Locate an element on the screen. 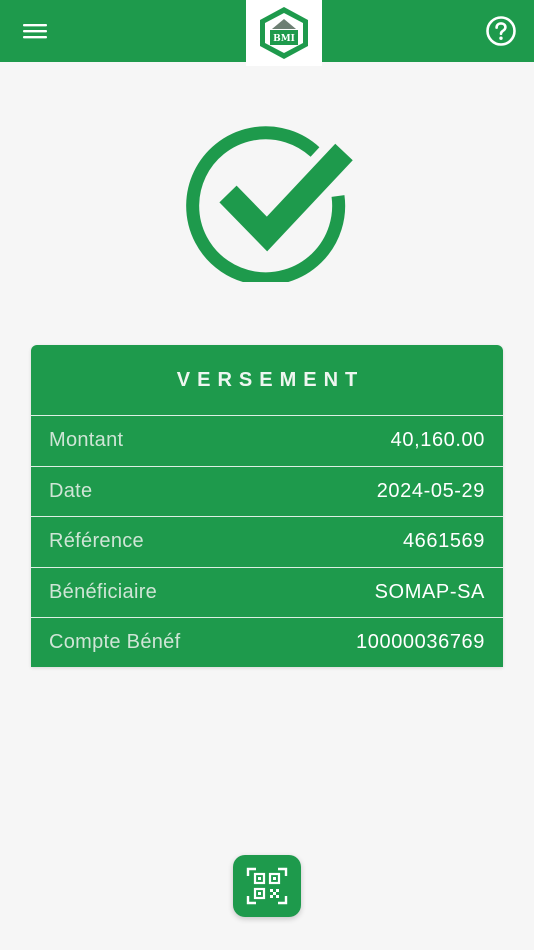  reference-value: 4661569 is located at coordinates (443, 541).